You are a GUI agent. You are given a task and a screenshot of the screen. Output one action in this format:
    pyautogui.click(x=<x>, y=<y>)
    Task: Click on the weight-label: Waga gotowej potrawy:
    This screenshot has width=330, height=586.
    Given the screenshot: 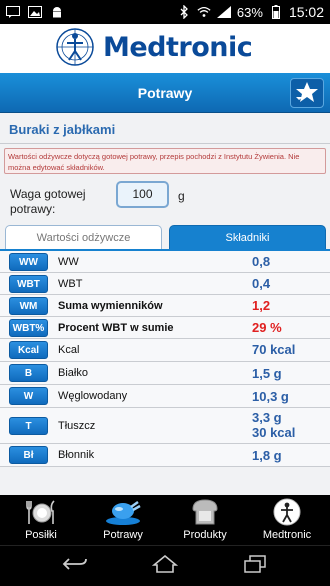 What is the action you would take?
    pyautogui.click(x=48, y=201)
    